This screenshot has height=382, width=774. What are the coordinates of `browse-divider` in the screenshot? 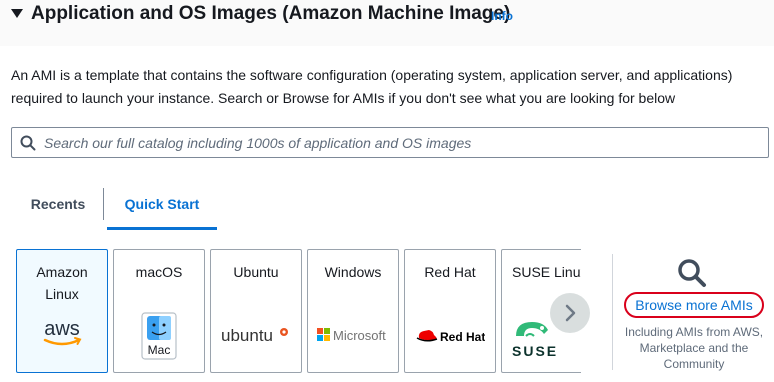 It's located at (612, 312).